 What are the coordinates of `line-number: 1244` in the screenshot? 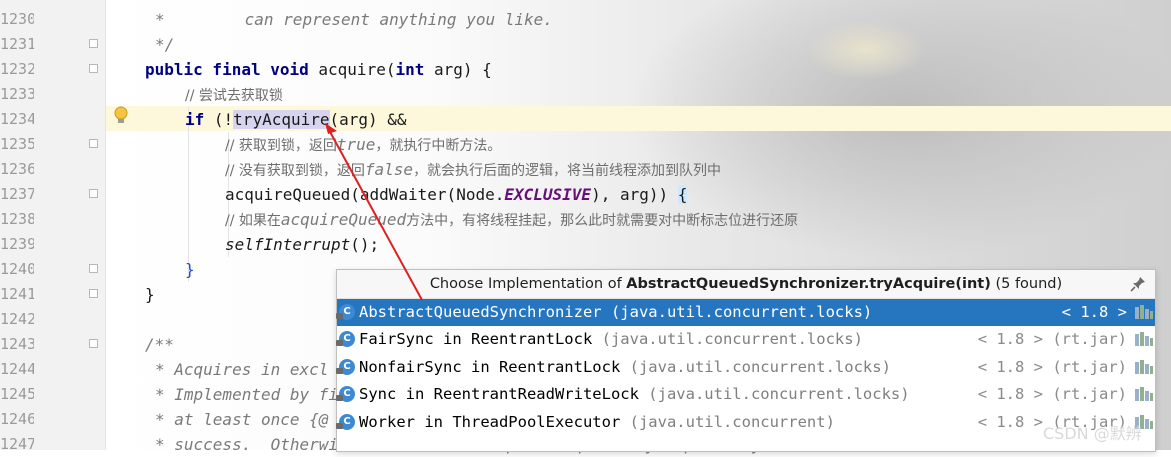 It's located at (17, 369).